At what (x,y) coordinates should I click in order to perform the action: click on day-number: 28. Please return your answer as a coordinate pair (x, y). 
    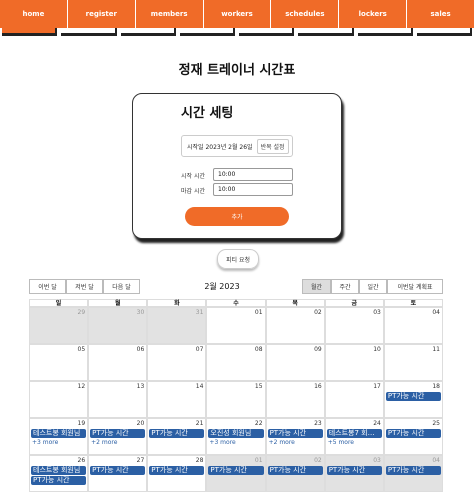
    Looking at the image, I should click on (199, 460).